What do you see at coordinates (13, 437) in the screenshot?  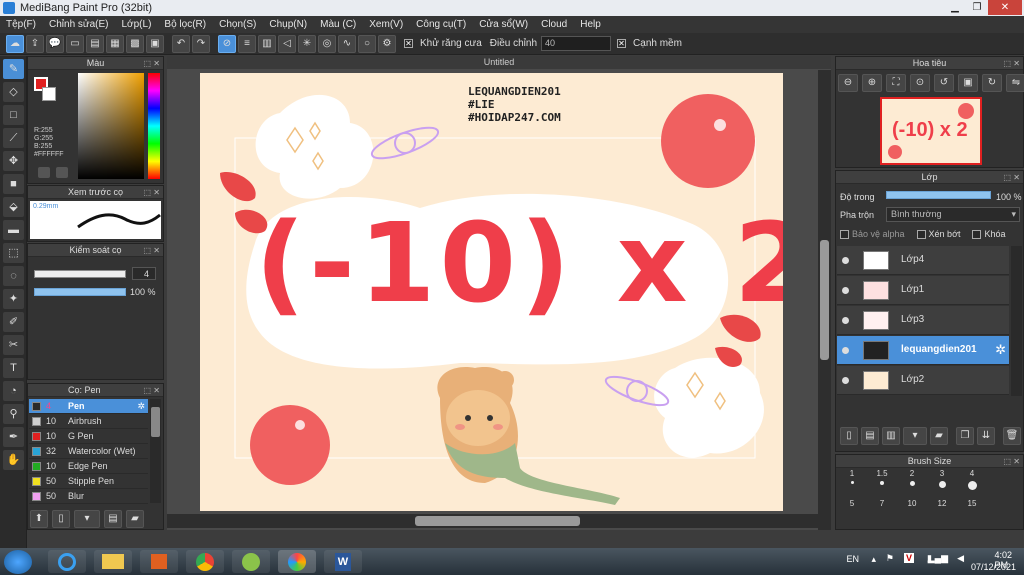 I see `pen-tool-icon: ✒` at bounding box center [13, 437].